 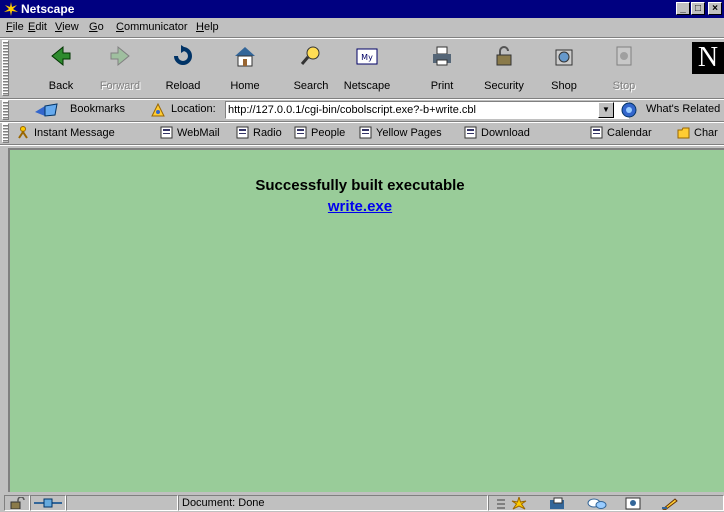 I want to click on stop-icon, so click(x=624, y=56).